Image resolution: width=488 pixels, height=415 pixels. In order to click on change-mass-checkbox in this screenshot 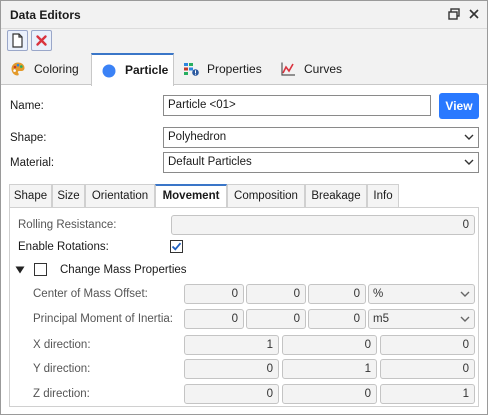, I will do `click(40, 269)`.